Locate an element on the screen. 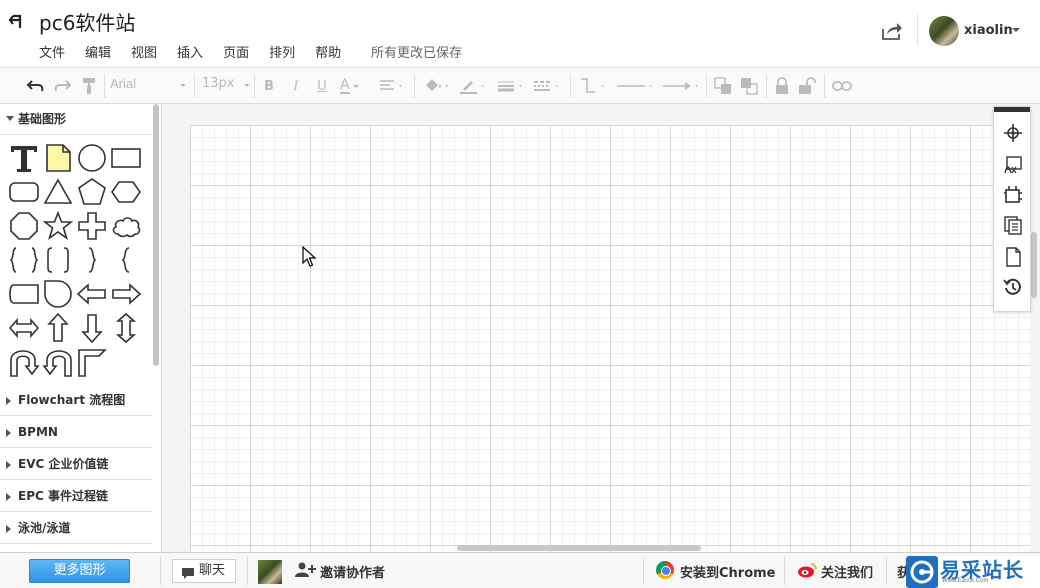  watermark-subtext: Www.Easck.Com is located at coordinates (965, 581).